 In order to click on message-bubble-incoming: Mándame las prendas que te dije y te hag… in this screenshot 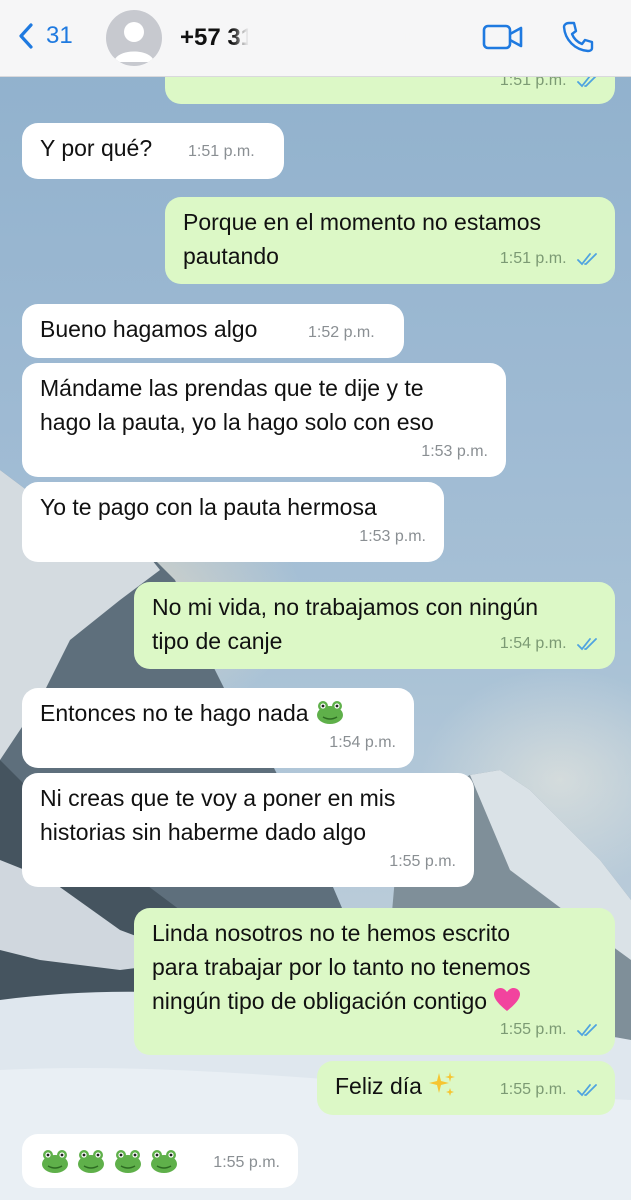, I will do `click(264, 420)`.